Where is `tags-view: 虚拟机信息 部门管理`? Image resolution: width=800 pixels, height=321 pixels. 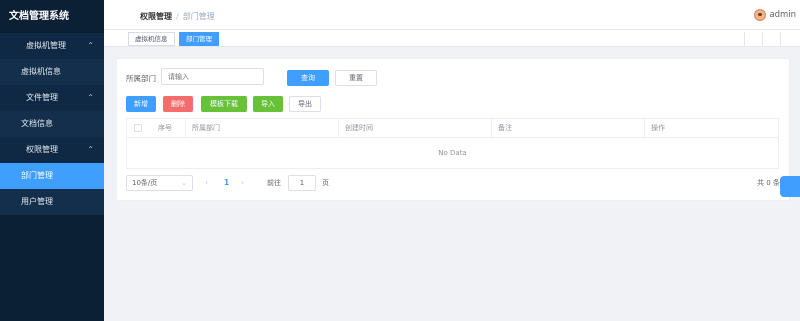 tags-view: 虚拟机信息 部门管理 is located at coordinates (452, 38).